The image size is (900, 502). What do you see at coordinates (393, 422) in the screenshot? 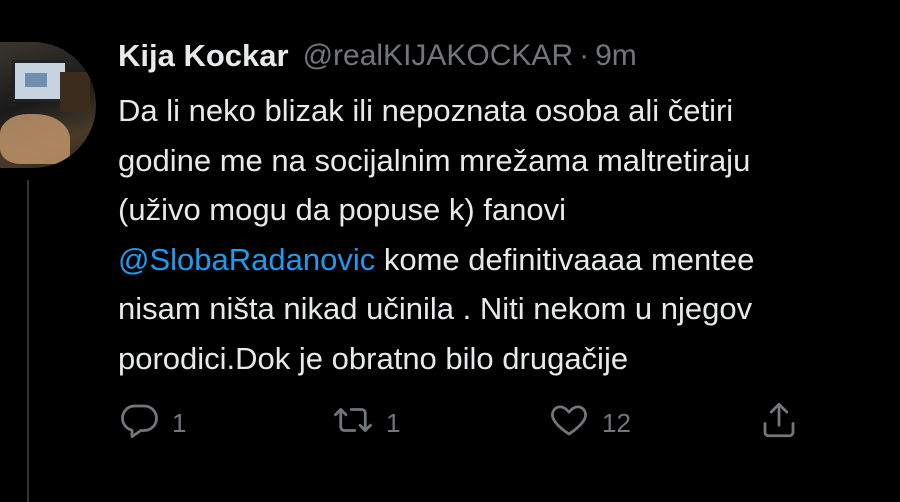
I see `retweet-count: 1` at bounding box center [393, 422].